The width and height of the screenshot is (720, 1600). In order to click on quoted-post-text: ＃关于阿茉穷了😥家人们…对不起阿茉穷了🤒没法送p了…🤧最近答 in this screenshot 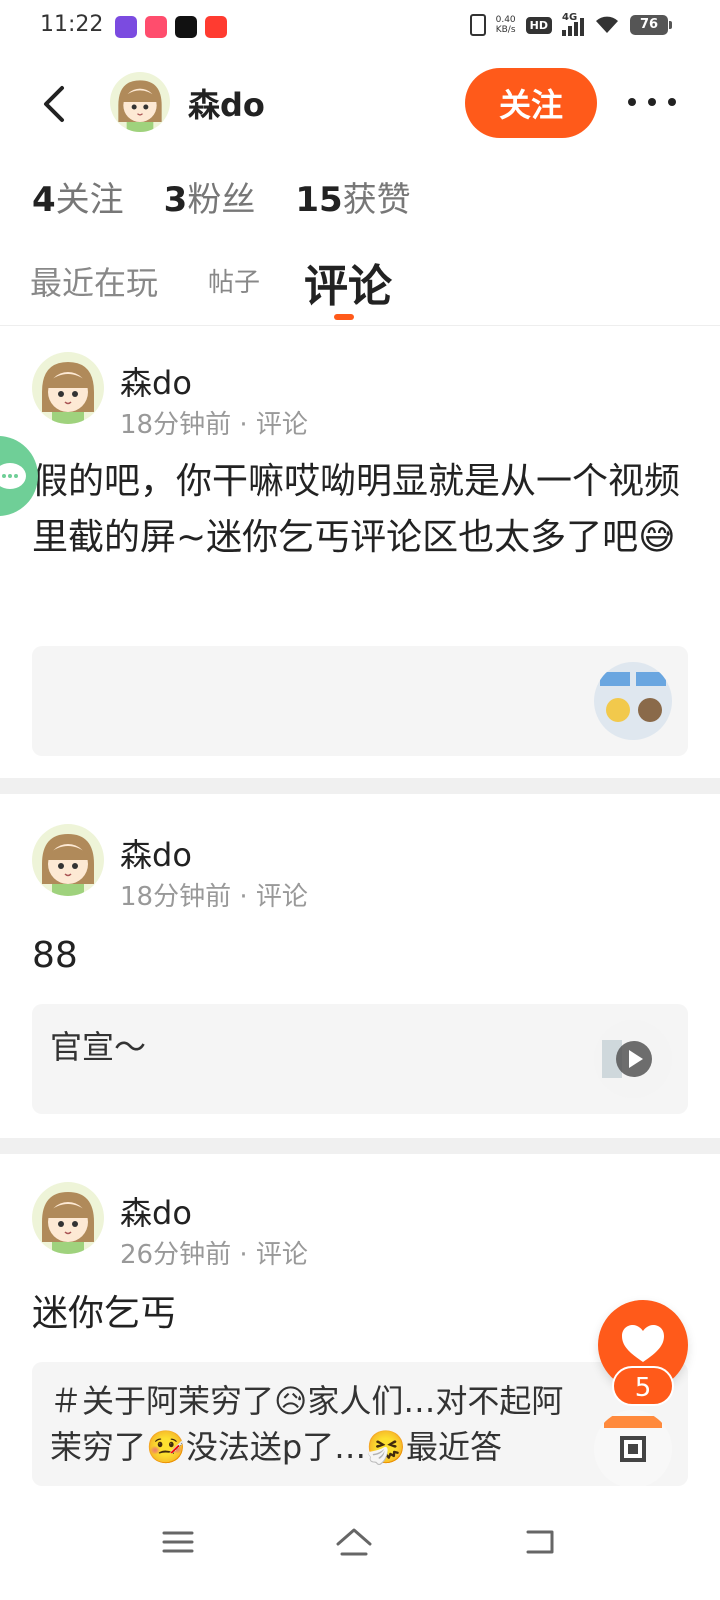, I will do `click(307, 1424)`.